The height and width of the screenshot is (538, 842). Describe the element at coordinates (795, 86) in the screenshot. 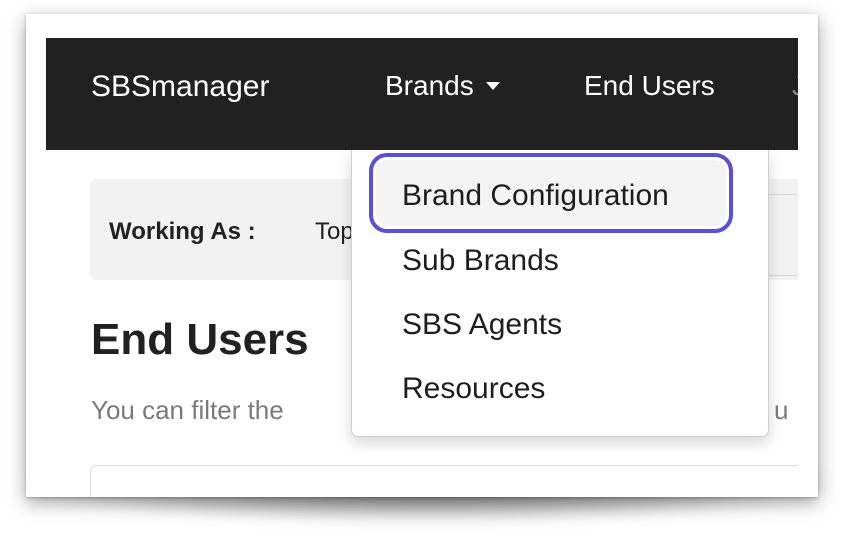

I see `nav-next-item-partial: J` at that location.